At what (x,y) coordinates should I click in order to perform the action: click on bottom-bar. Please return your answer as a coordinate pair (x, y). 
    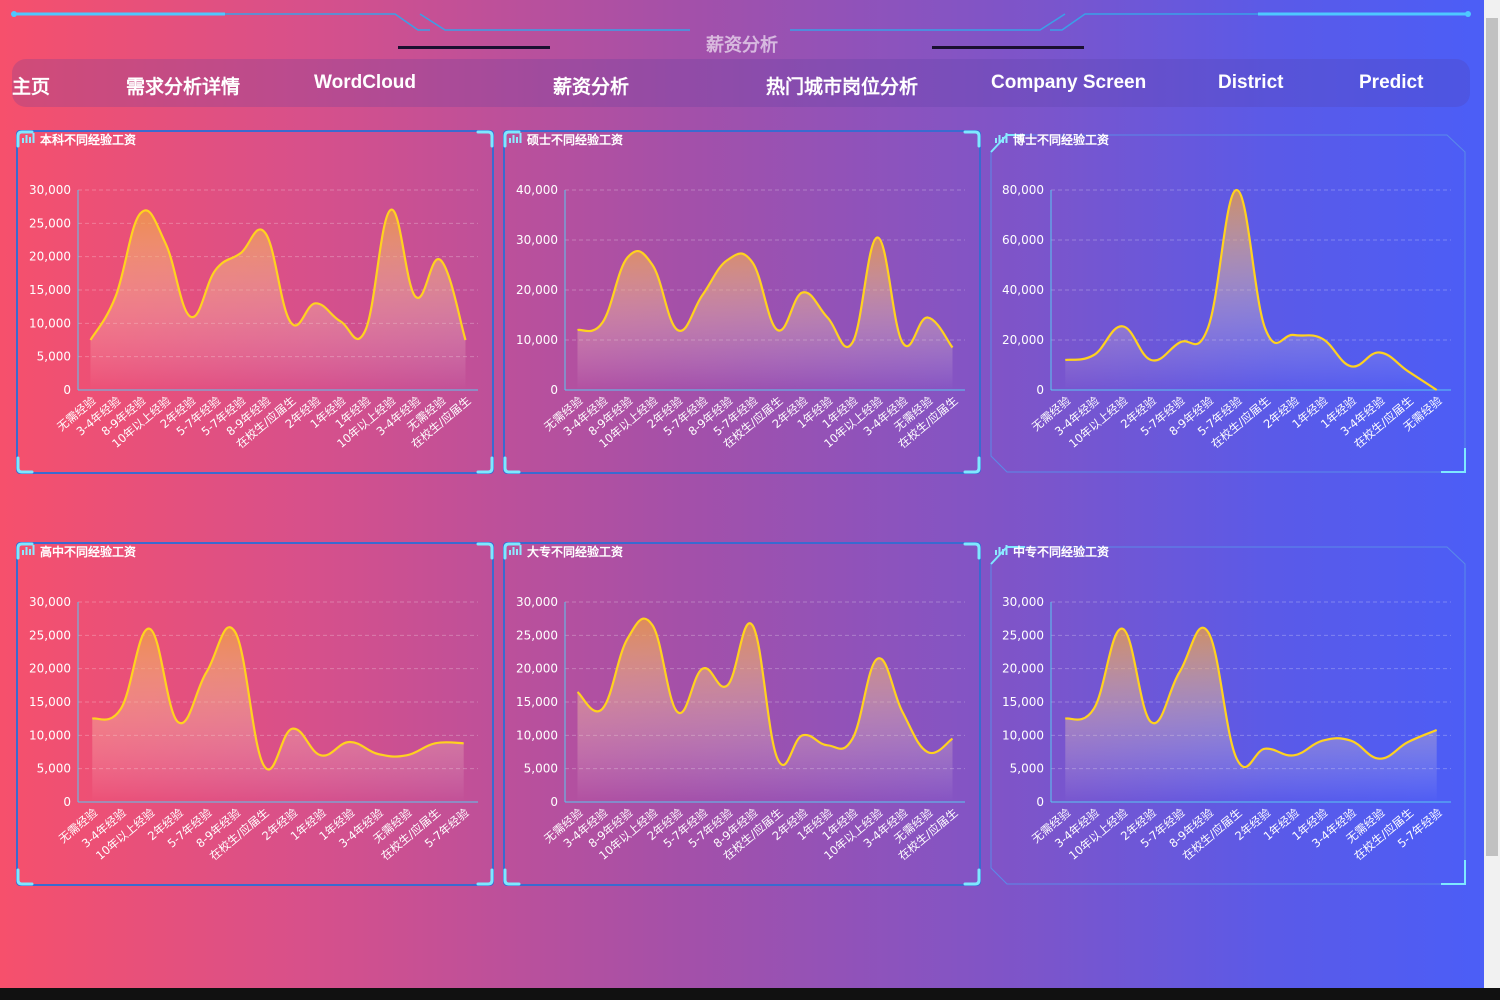
    Looking at the image, I should click on (750, 994).